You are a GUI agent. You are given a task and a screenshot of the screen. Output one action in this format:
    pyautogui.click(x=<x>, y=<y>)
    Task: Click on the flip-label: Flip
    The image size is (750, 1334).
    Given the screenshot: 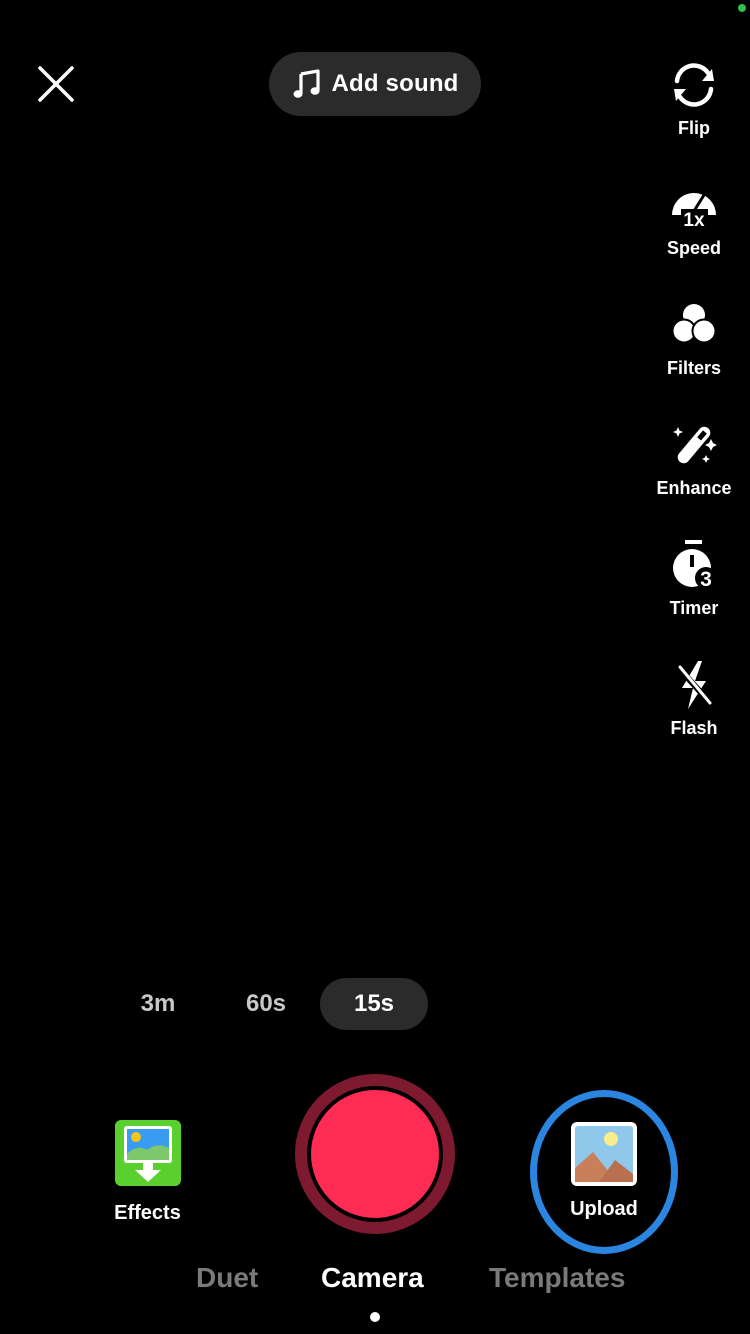 What is the action you would take?
    pyautogui.click(x=694, y=128)
    